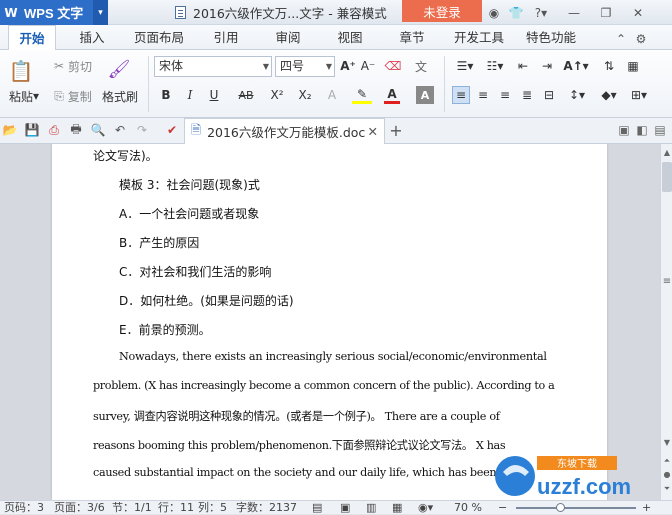  What do you see at coordinates (393, 66) in the screenshot?
I see `clear-format-icon: ⌫` at bounding box center [393, 66].